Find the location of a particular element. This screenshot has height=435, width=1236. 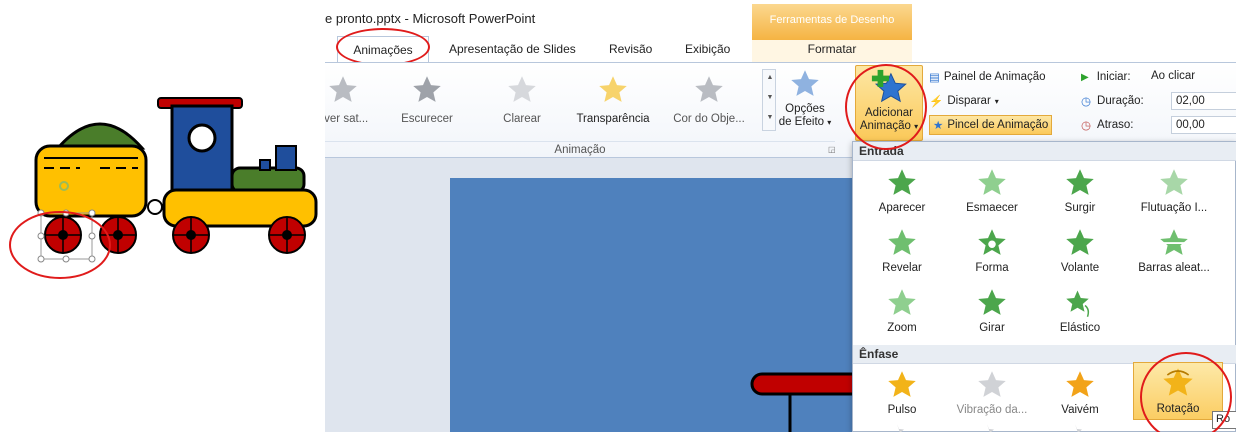

duration-row: ◷ Duração: 02,00 is located at coordinates (1158, 101).